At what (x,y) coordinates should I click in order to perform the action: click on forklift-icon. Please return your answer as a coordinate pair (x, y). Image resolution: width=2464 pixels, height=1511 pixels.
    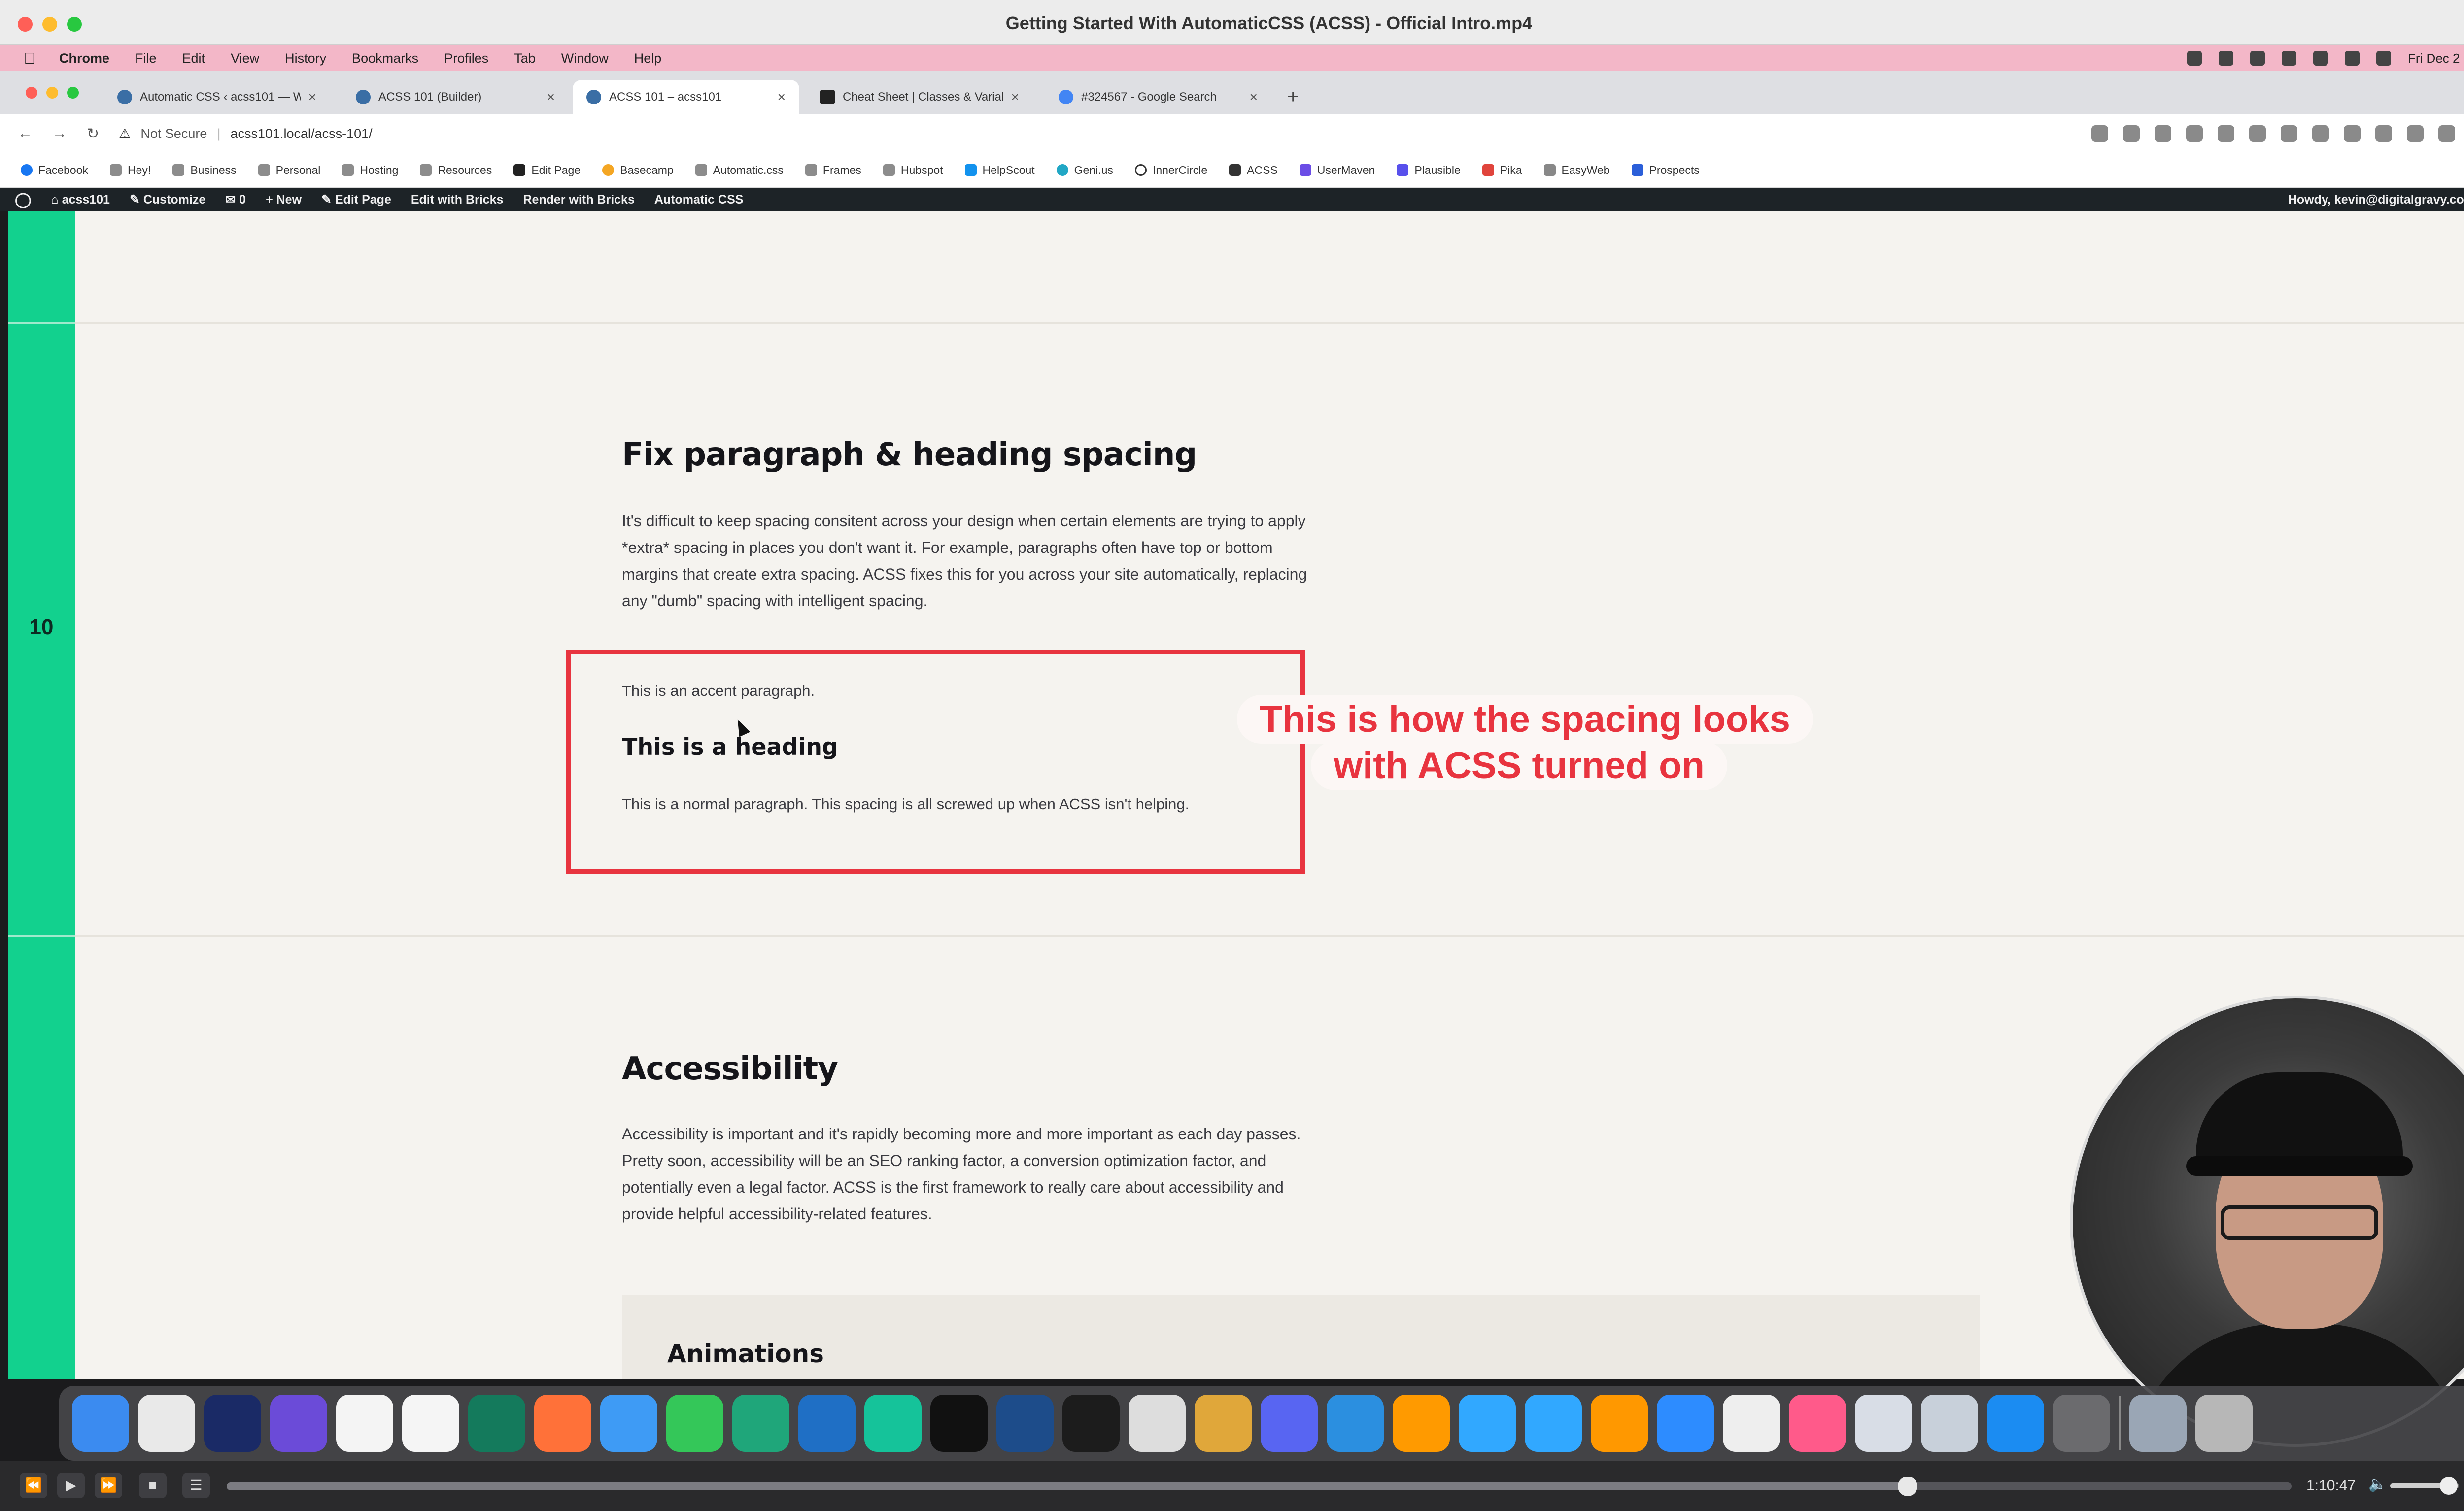
    Looking at the image, I should click on (1223, 1423).